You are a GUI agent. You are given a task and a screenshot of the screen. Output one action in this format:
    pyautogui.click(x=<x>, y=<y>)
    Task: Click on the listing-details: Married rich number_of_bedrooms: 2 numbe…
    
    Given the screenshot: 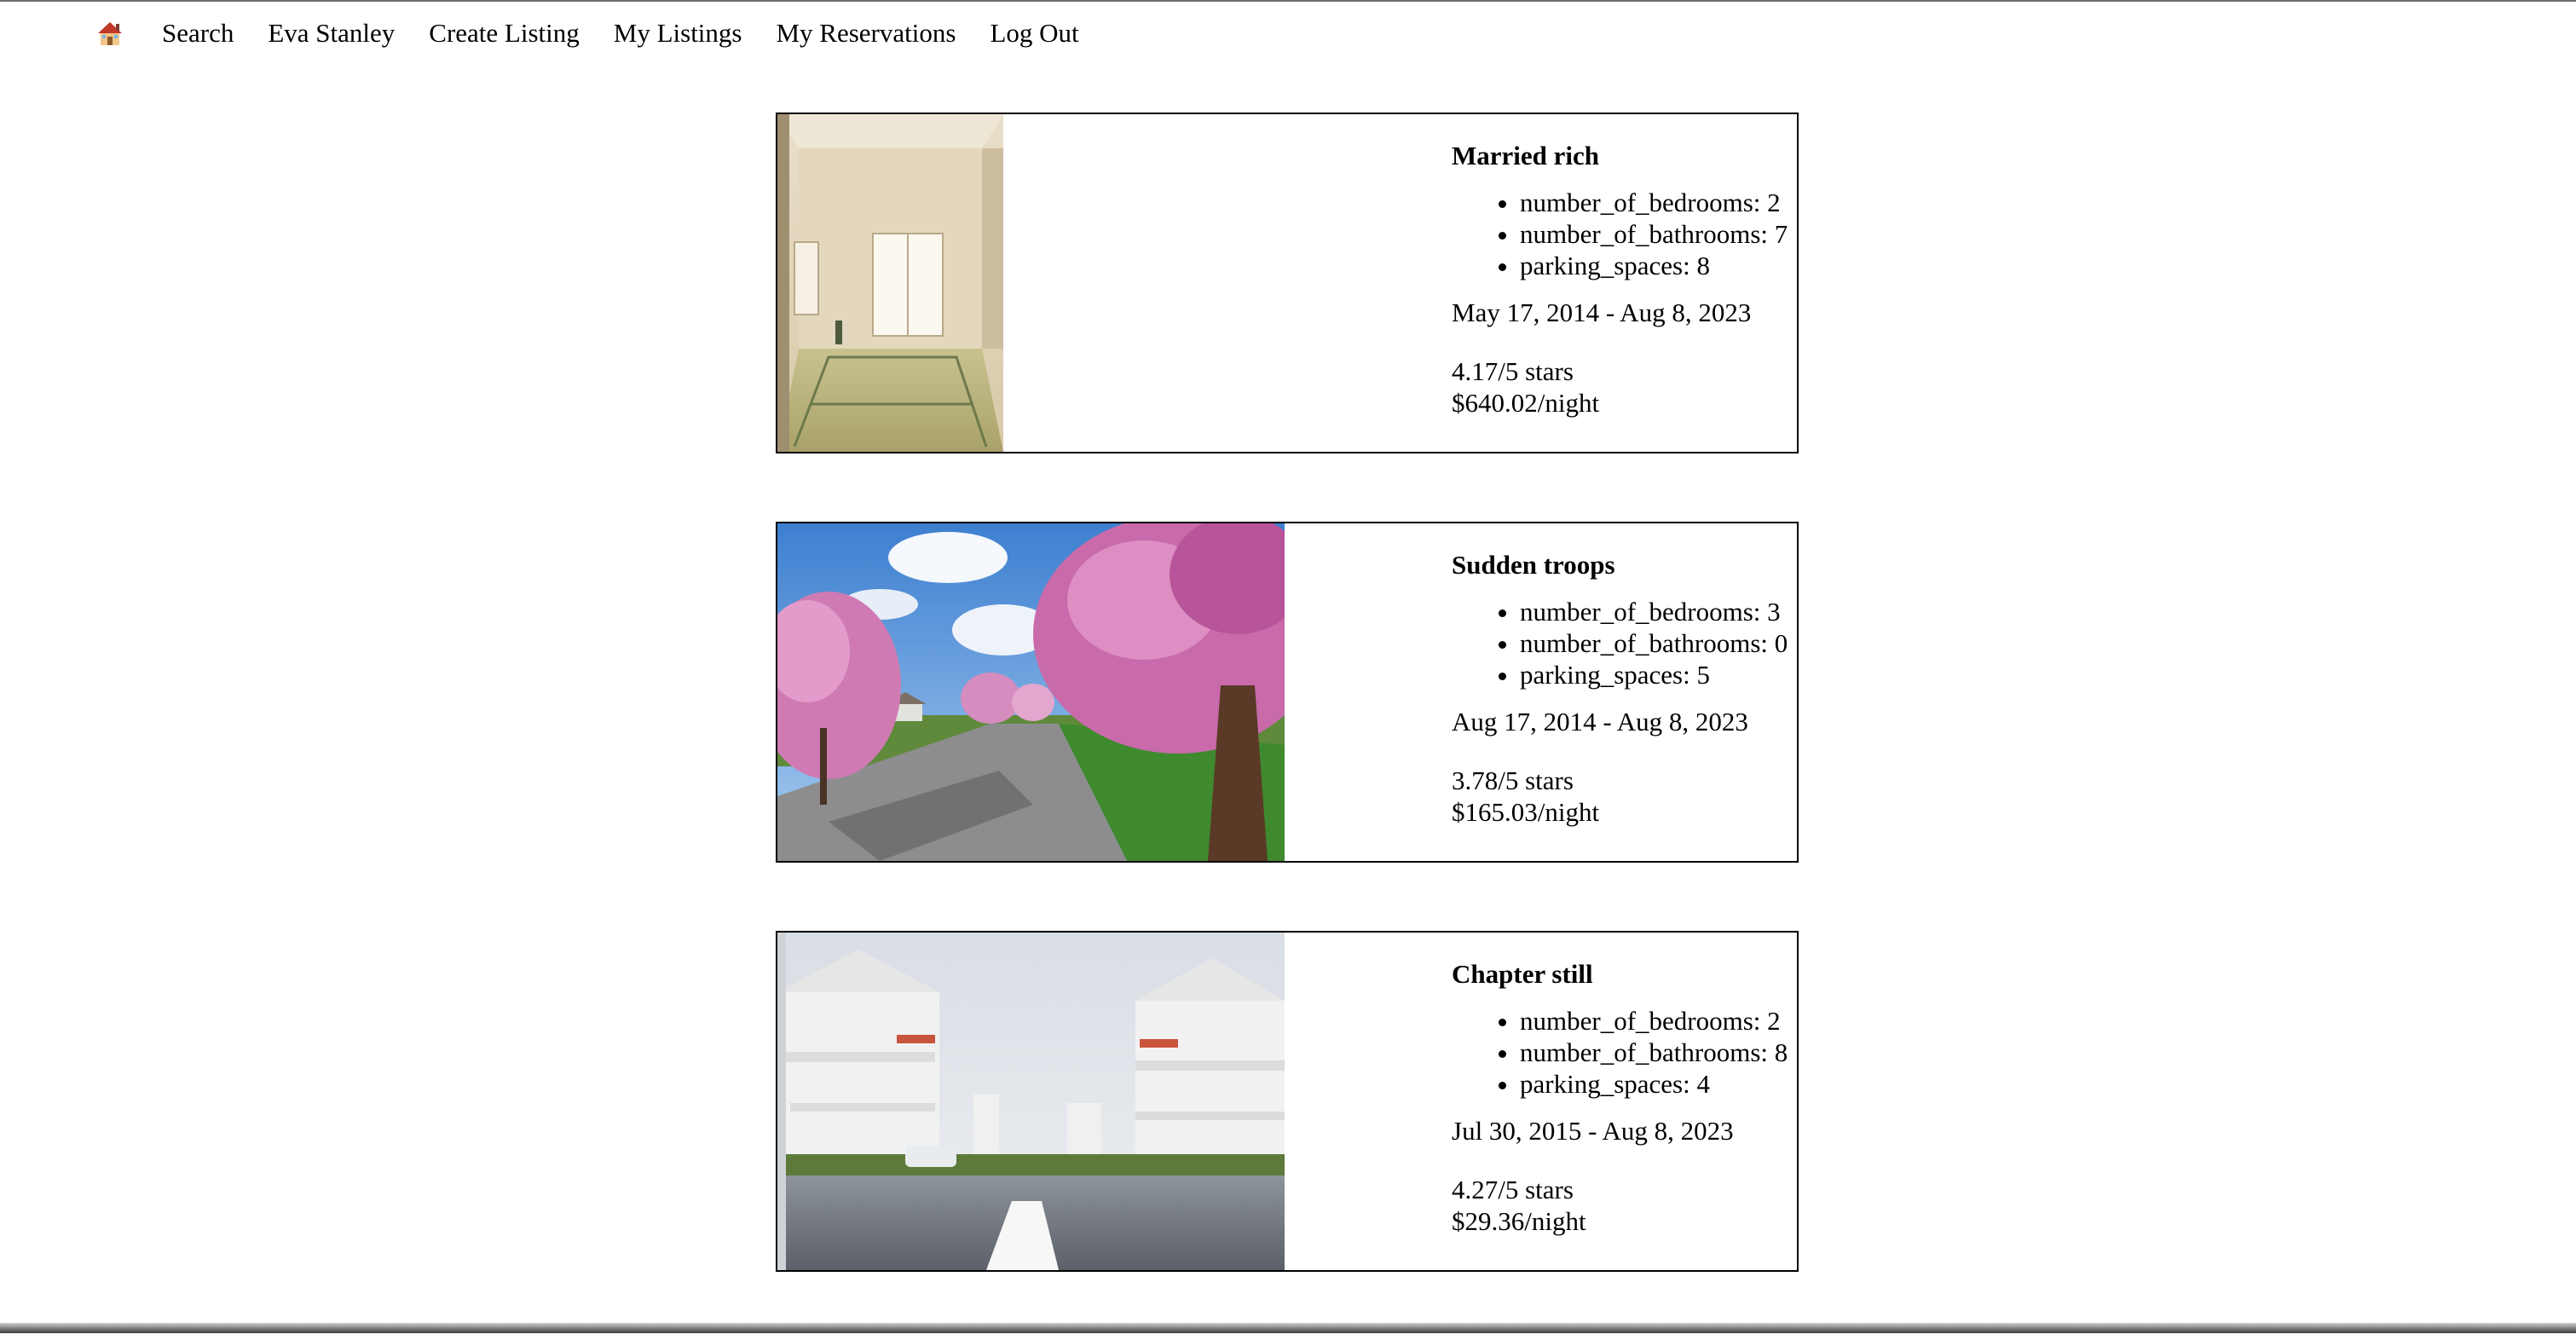 What is the action you would take?
    pyautogui.click(x=1624, y=279)
    